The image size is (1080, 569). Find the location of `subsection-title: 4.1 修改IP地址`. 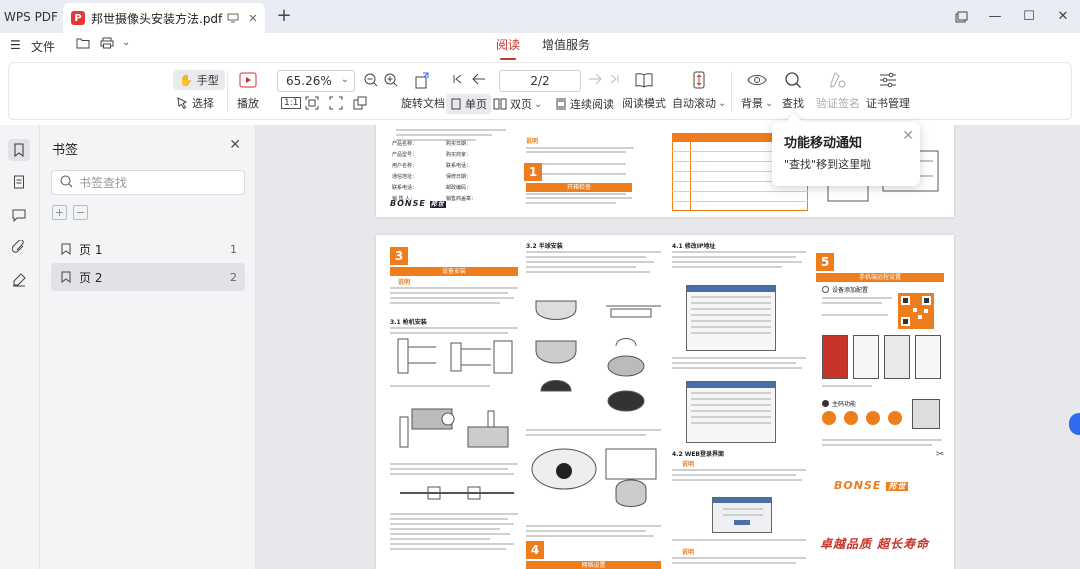

subsection-title: 4.1 修改IP地址 is located at coordinates (694, 246).